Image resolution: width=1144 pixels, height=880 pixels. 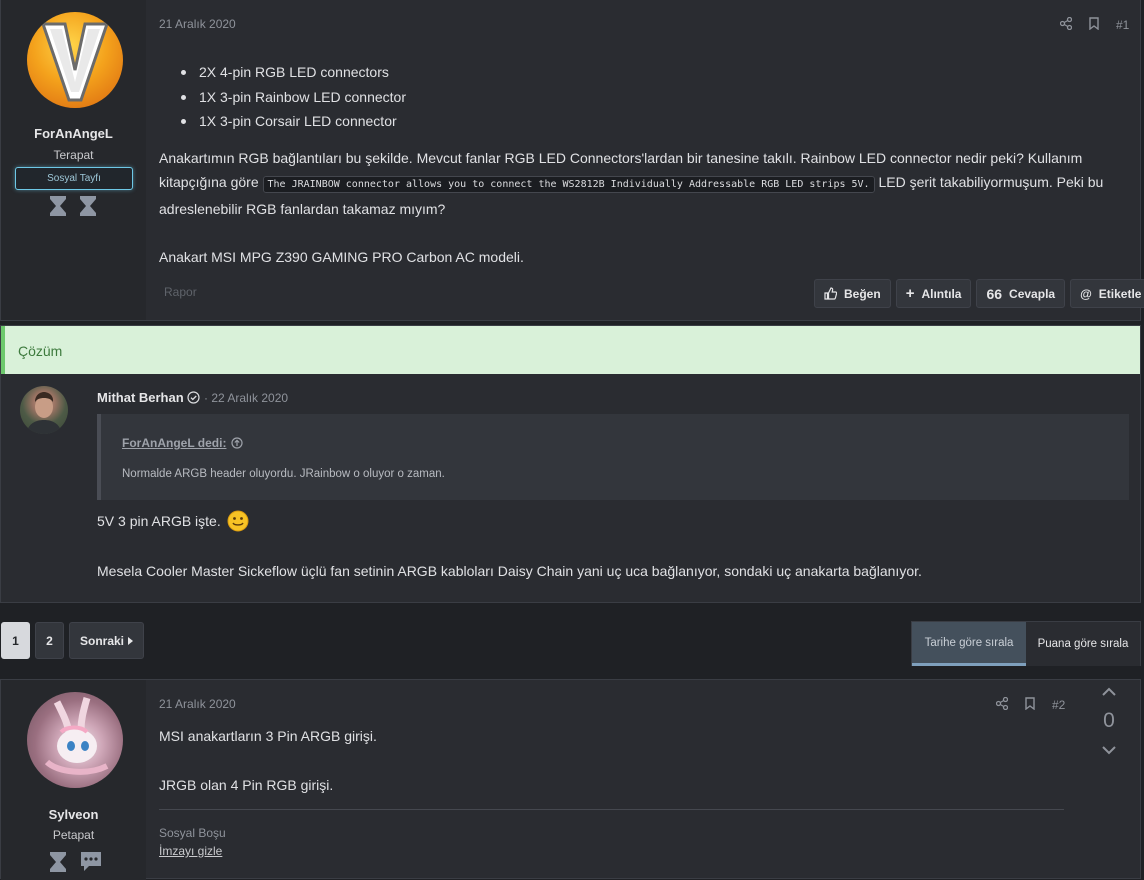 What do you see at coordinates (1058, 705) in the screenshot?
I see `post-number: #2` at bounding box center [1058, 705].